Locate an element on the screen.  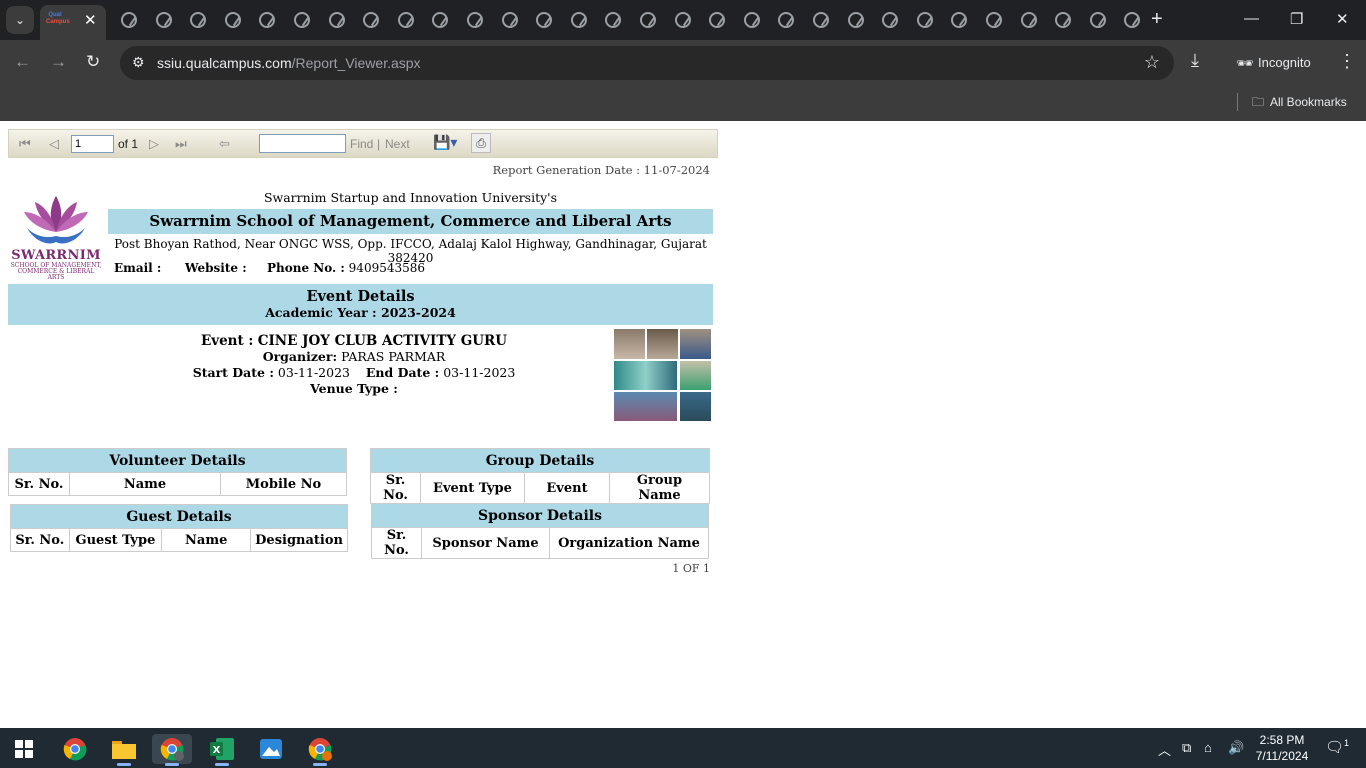
taskbar-excel: X is located at coordinates (222, 750).